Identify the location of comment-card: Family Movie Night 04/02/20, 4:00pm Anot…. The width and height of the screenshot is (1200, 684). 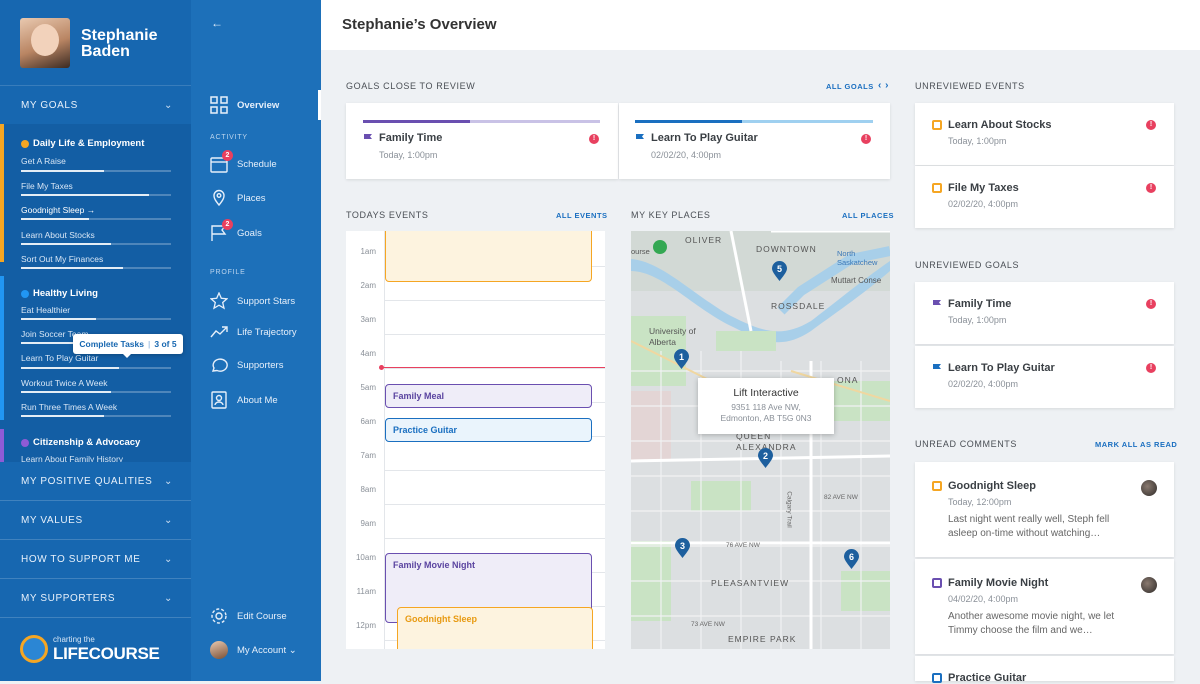
(1044, 606).